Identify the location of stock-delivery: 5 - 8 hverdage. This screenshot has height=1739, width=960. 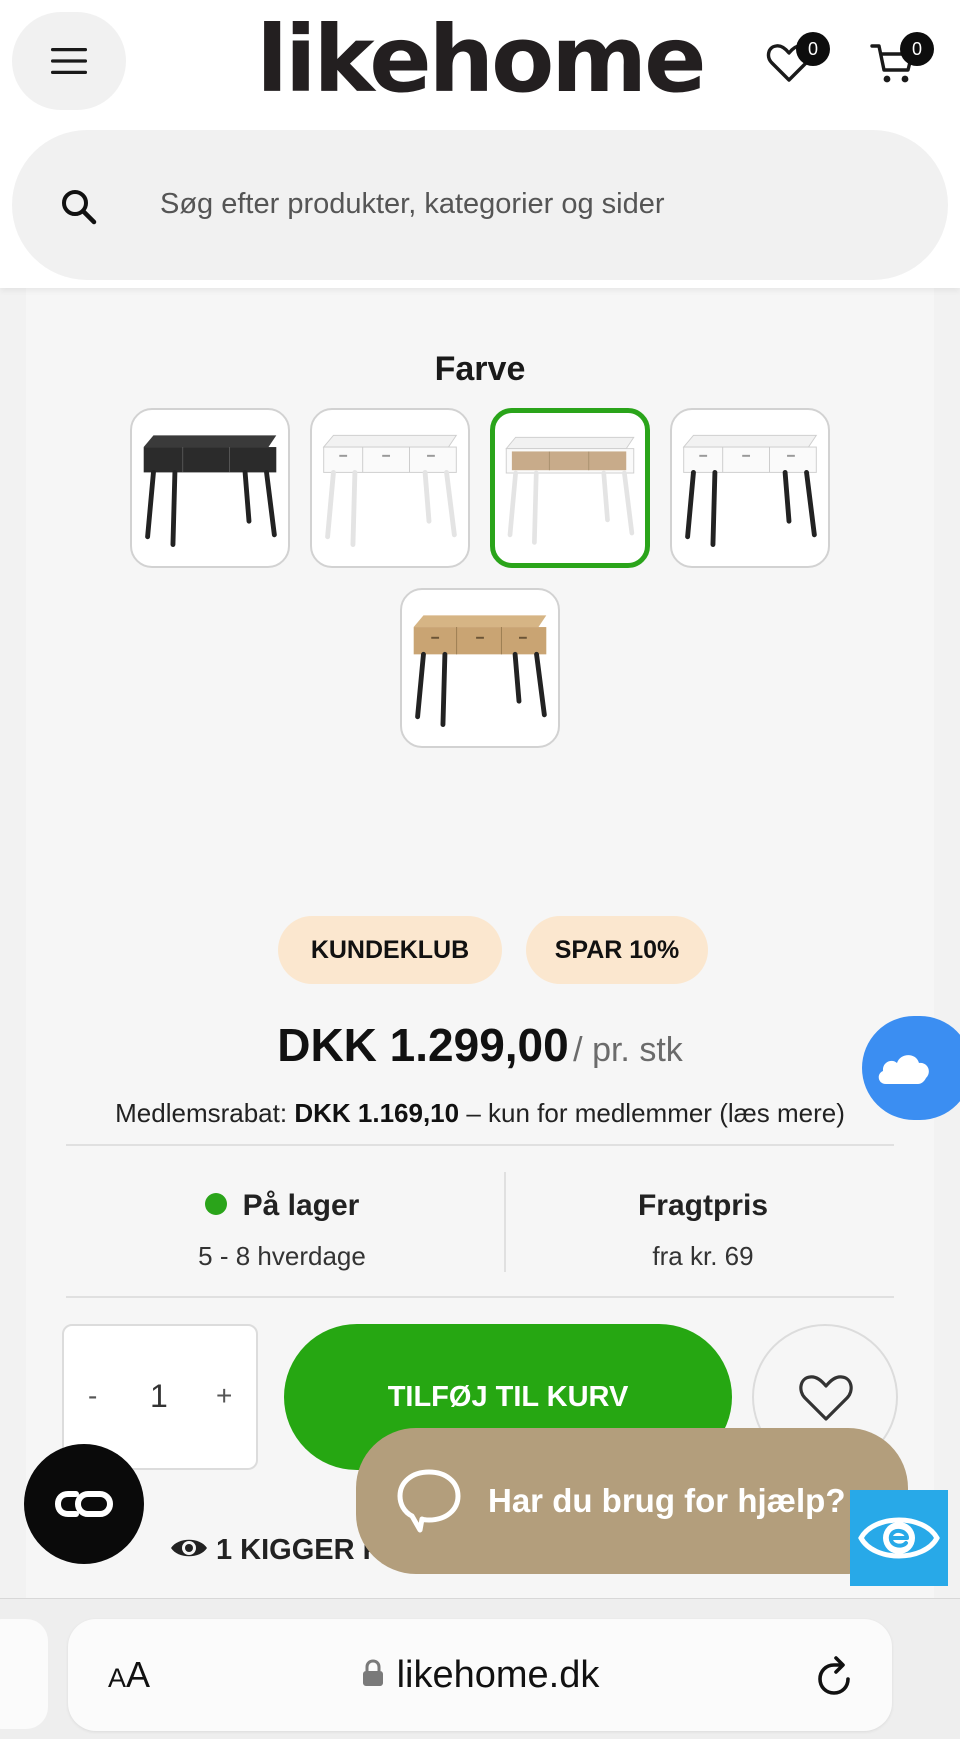
(282, 1256).